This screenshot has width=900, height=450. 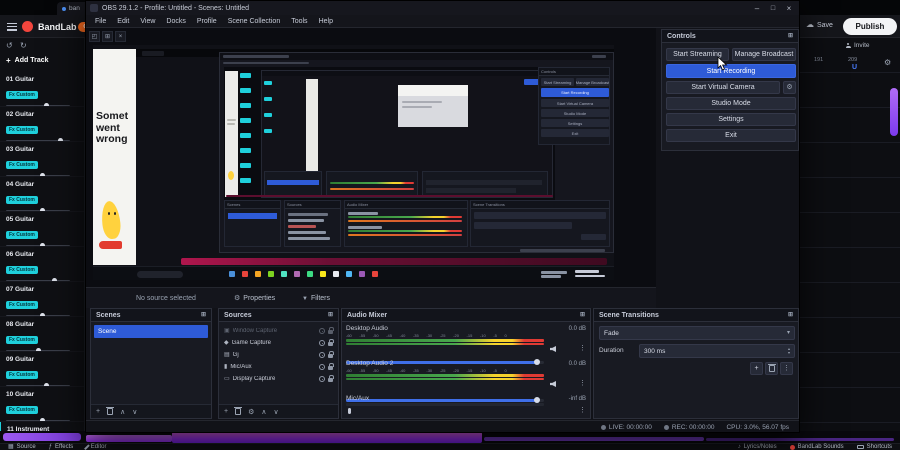 What do you see at coordinates (756, 368) in the screenshot?
I see `add-transition-button: +` at bounding box center [756, 368].